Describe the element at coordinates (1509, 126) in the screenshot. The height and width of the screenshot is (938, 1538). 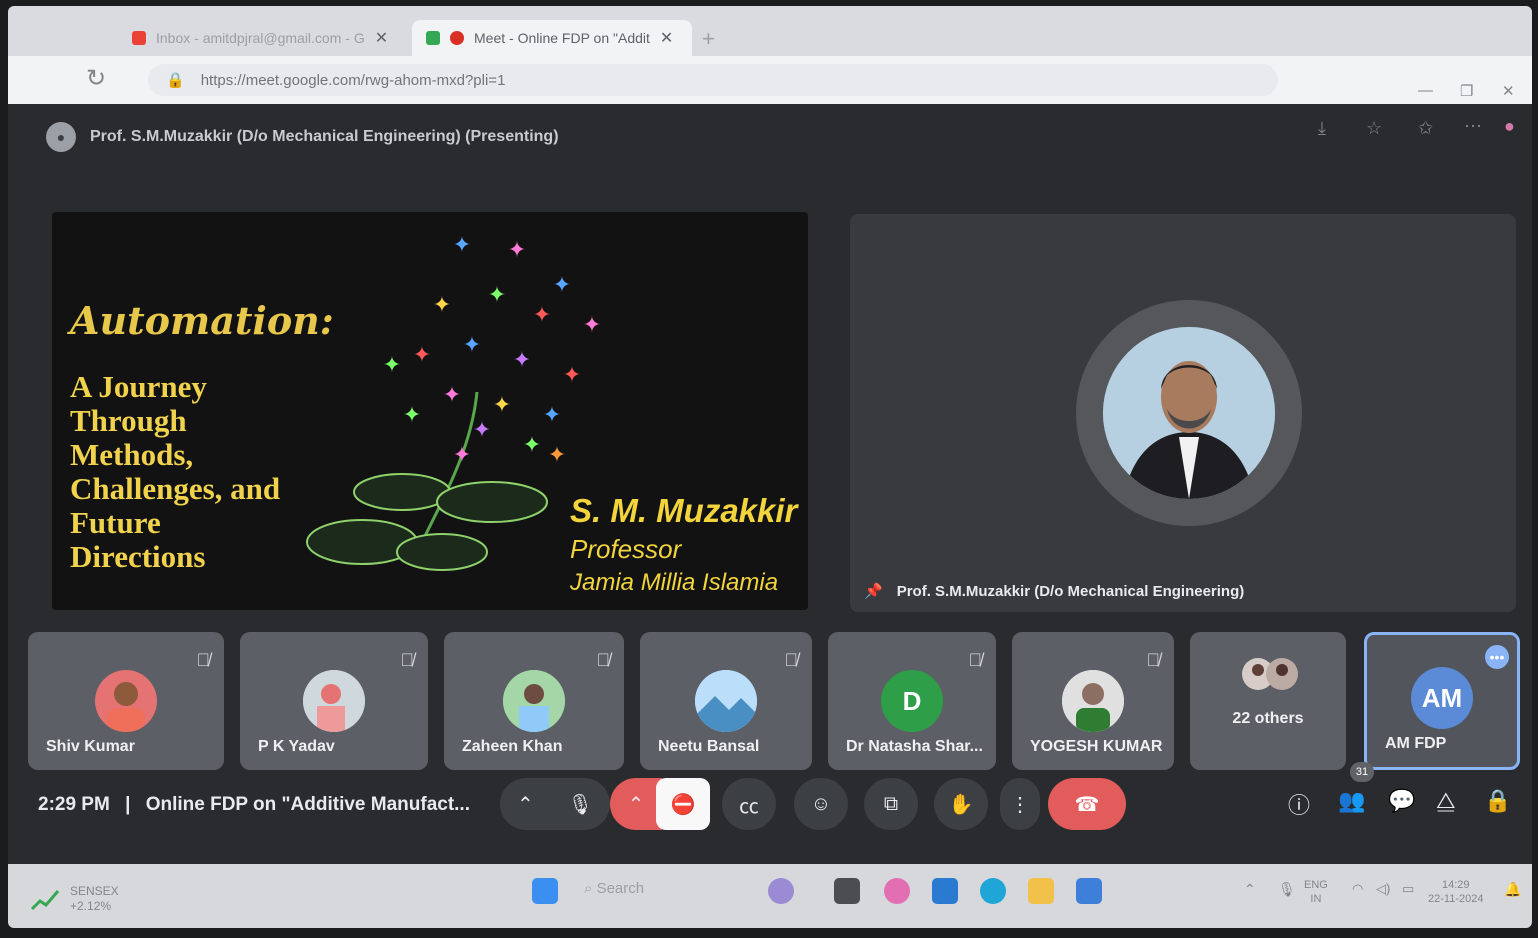
I see `copilot-icon: ●` at that location.